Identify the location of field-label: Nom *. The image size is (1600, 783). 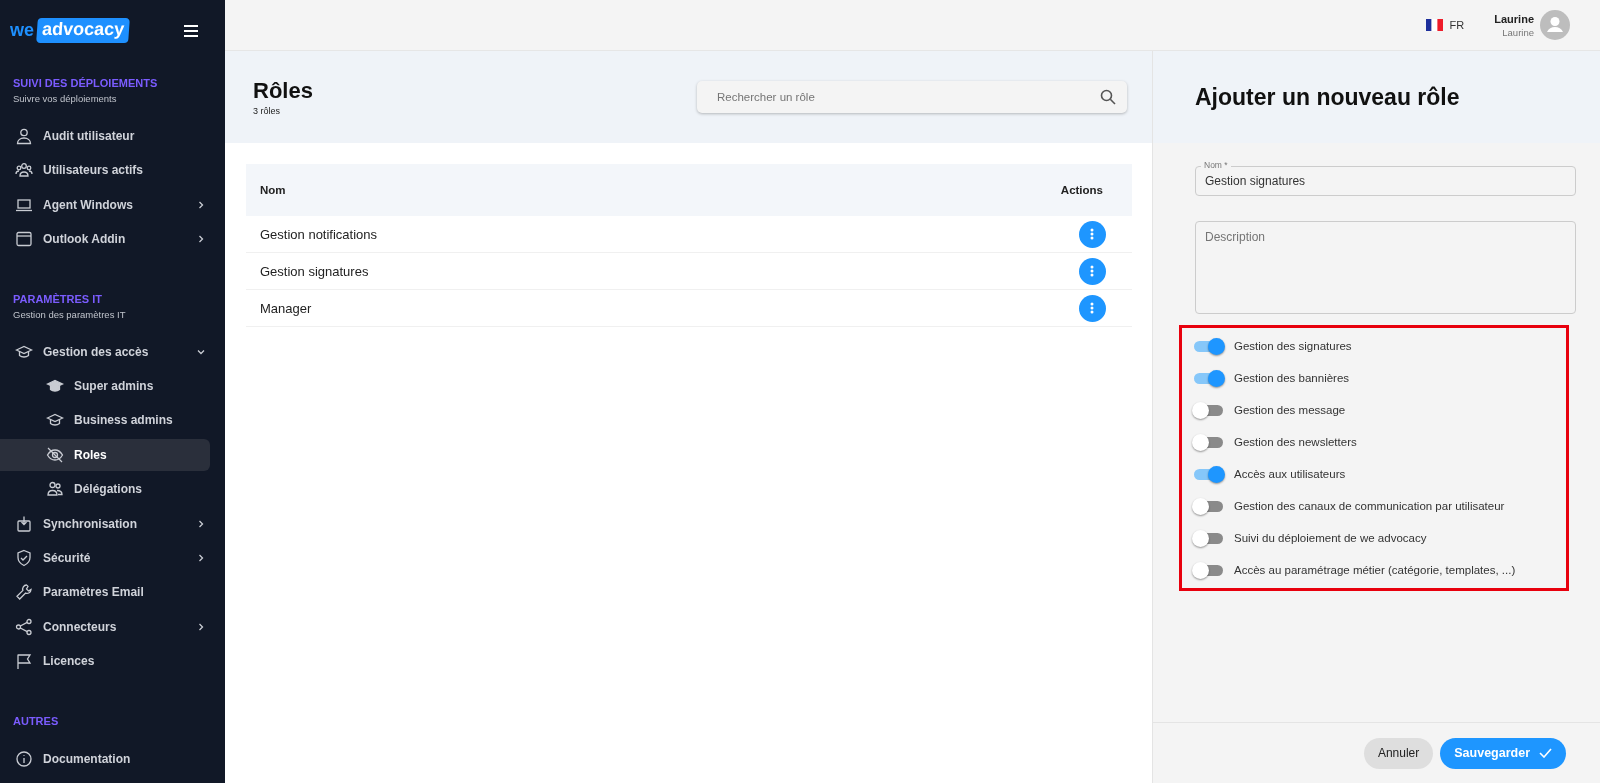
(1216, 165).